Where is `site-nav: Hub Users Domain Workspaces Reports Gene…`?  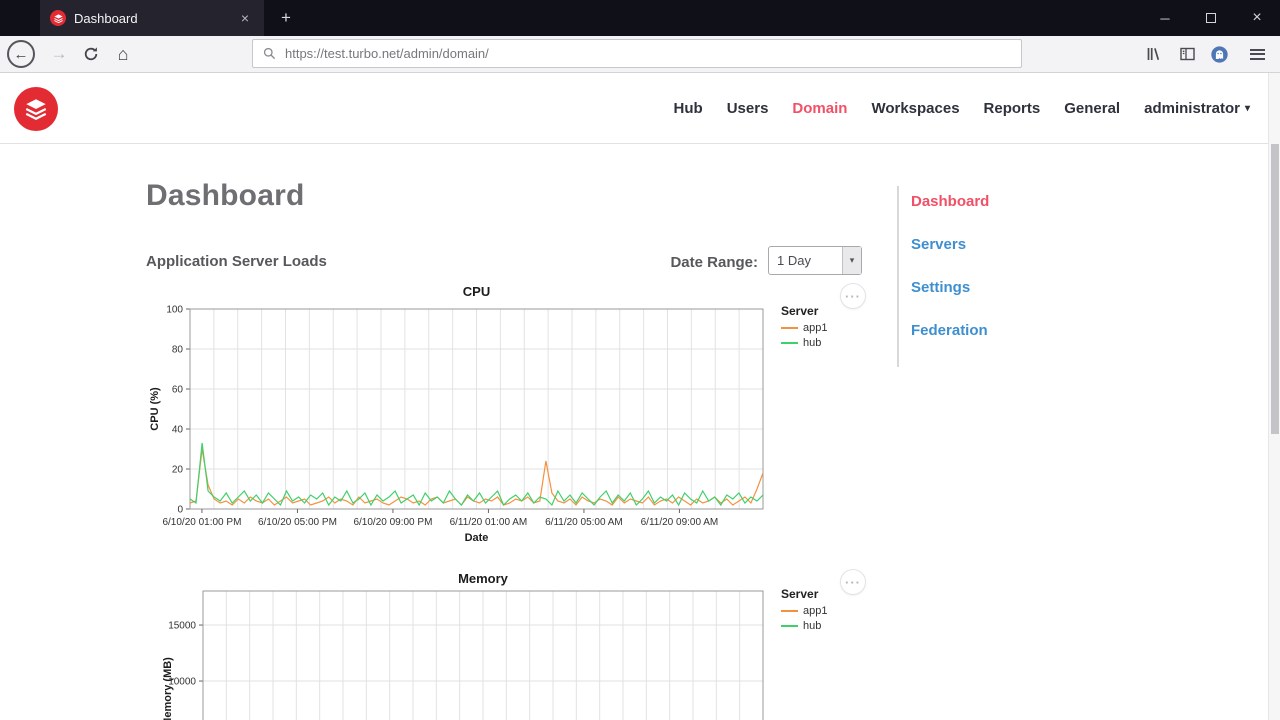 site-nav: Hub Users Domain Workspaces Reports Gene… is located at coordinates (962, 108).